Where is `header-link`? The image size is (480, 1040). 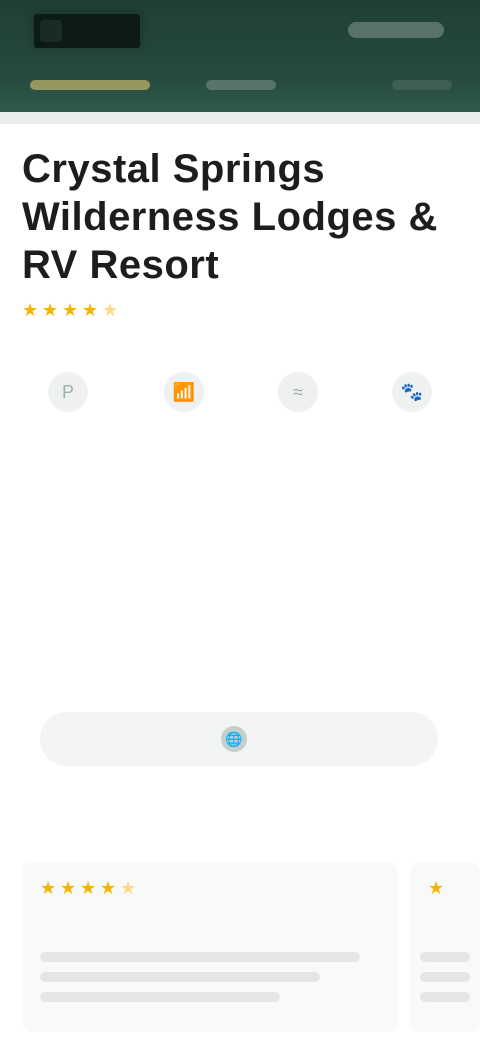
header-link is located at coordinates (396, 30).